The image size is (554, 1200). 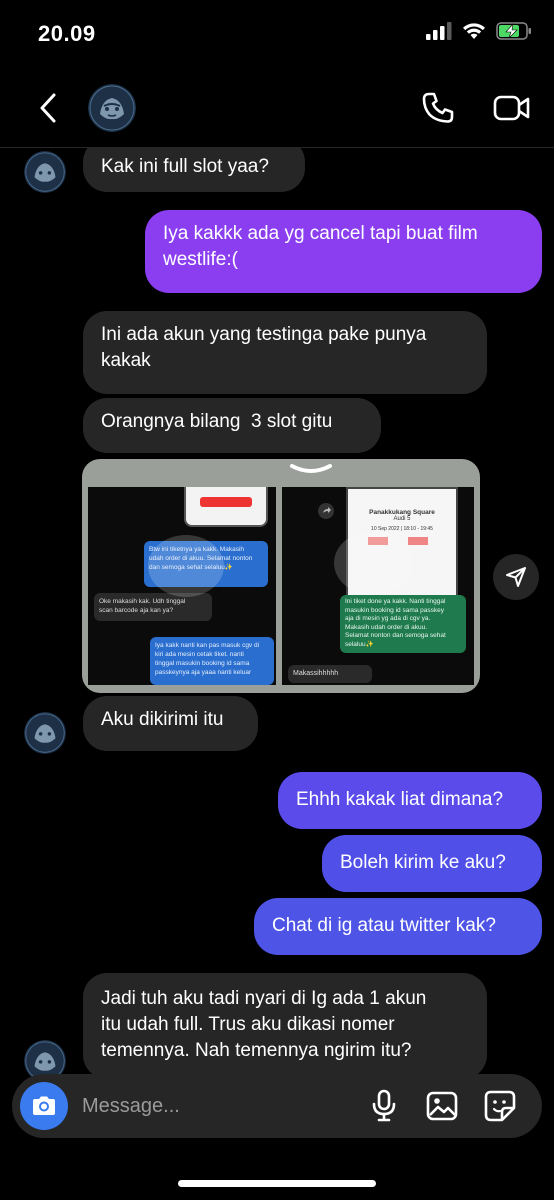 I want to click on video-camera-icon, so click(x=511, y=108).